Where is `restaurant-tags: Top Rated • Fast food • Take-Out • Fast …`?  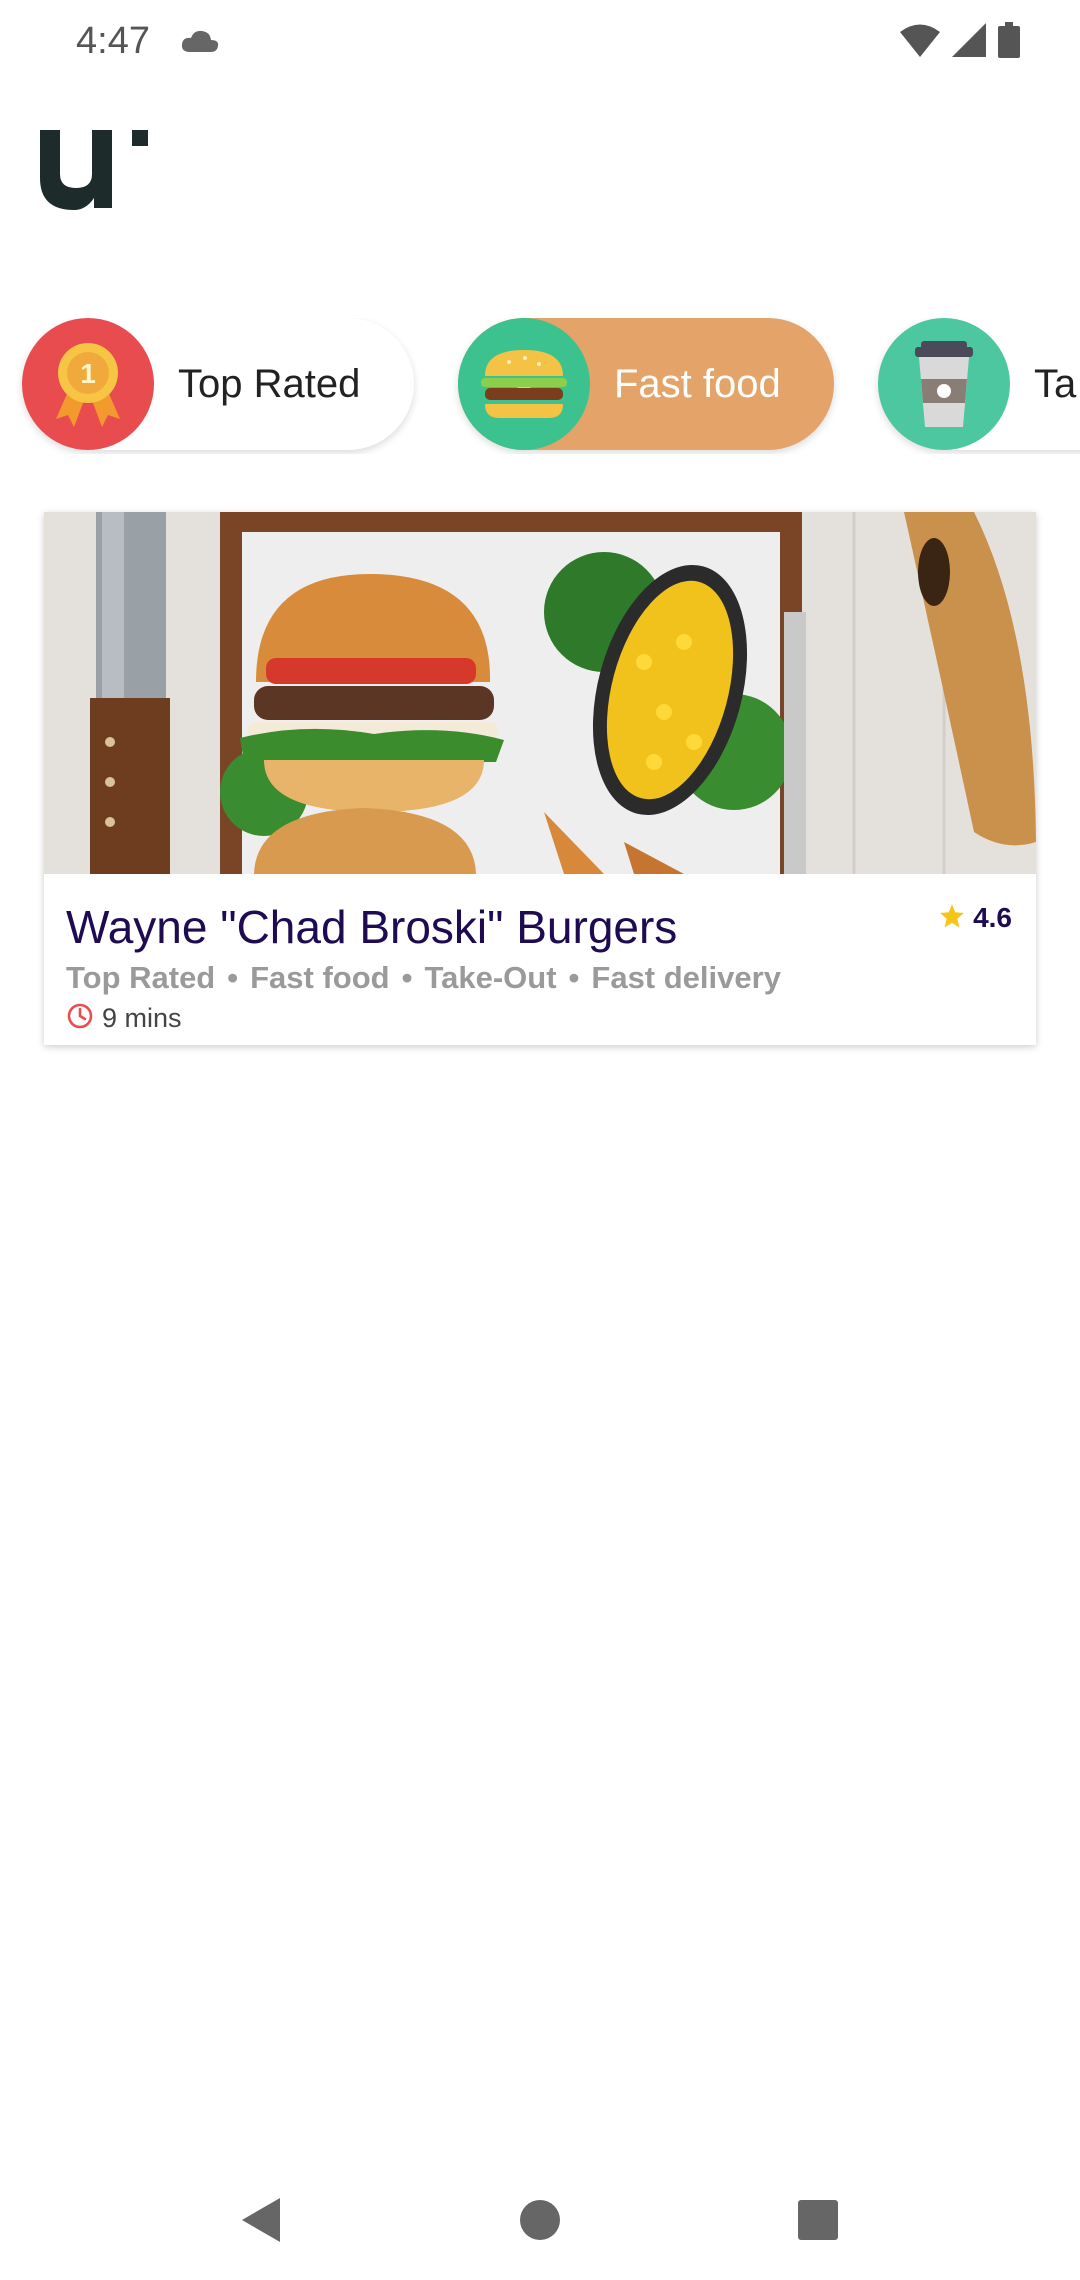 restaurant-tags: Top Rated • Fast food • Take-Out • Fast … is located at coordinates (423, 978).